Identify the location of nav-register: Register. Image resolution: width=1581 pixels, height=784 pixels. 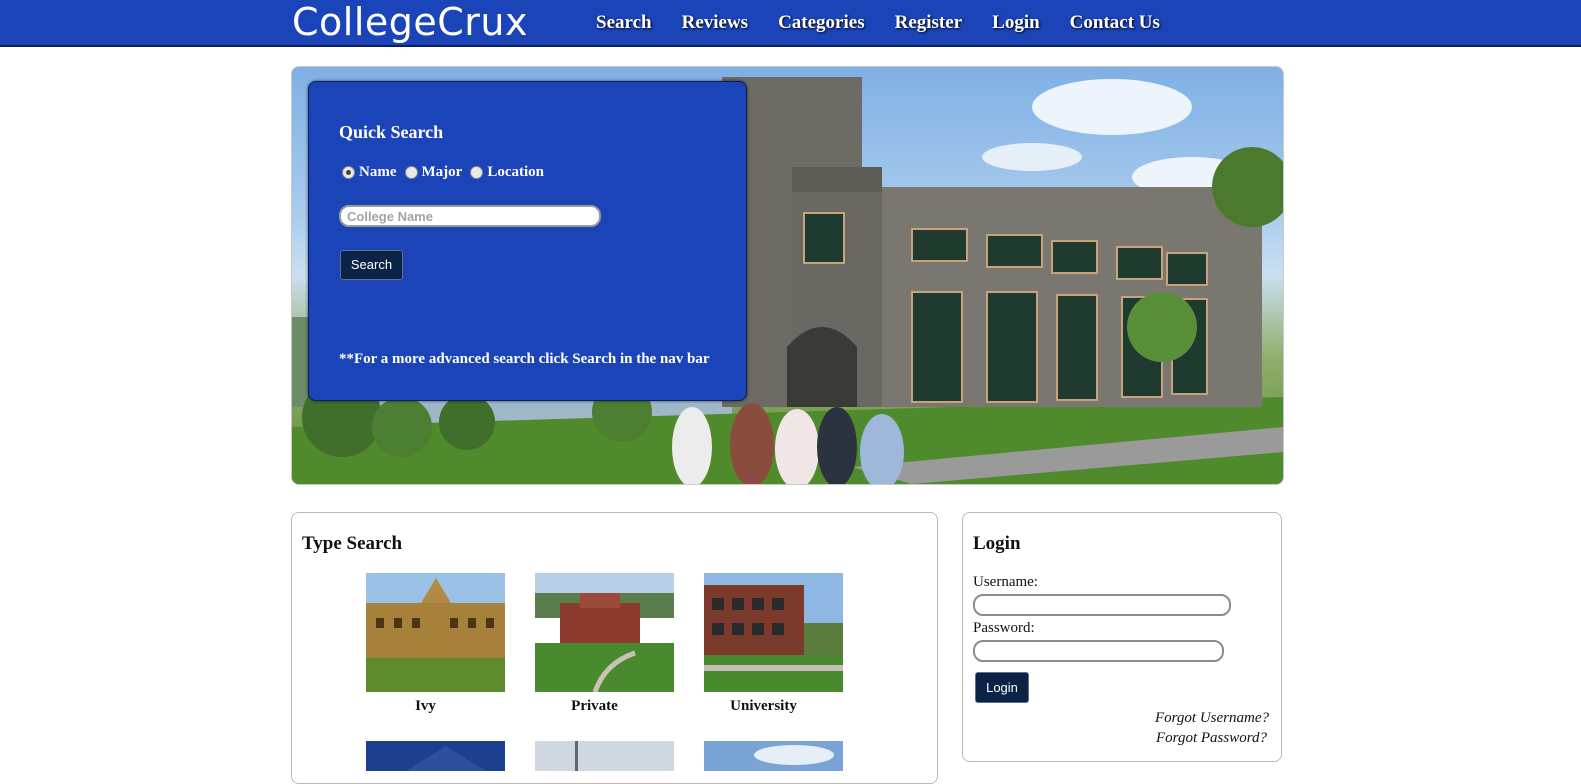
(929, 23).